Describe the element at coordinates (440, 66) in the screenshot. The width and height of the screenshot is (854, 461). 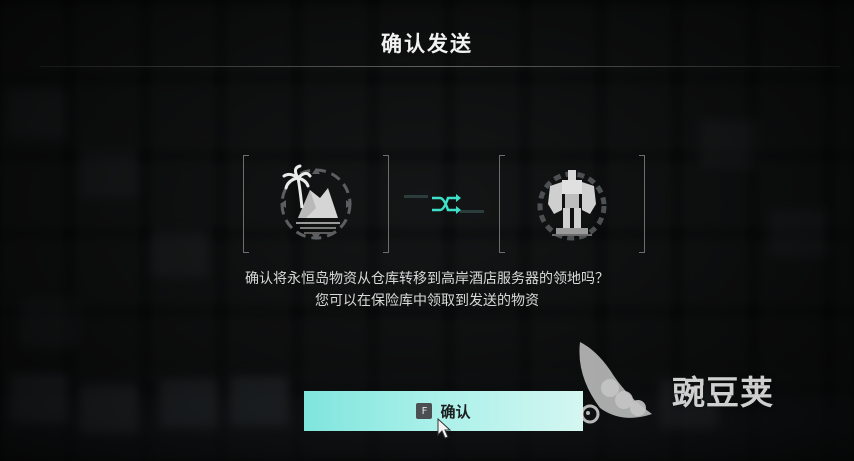
I see `title-divider` at that location.